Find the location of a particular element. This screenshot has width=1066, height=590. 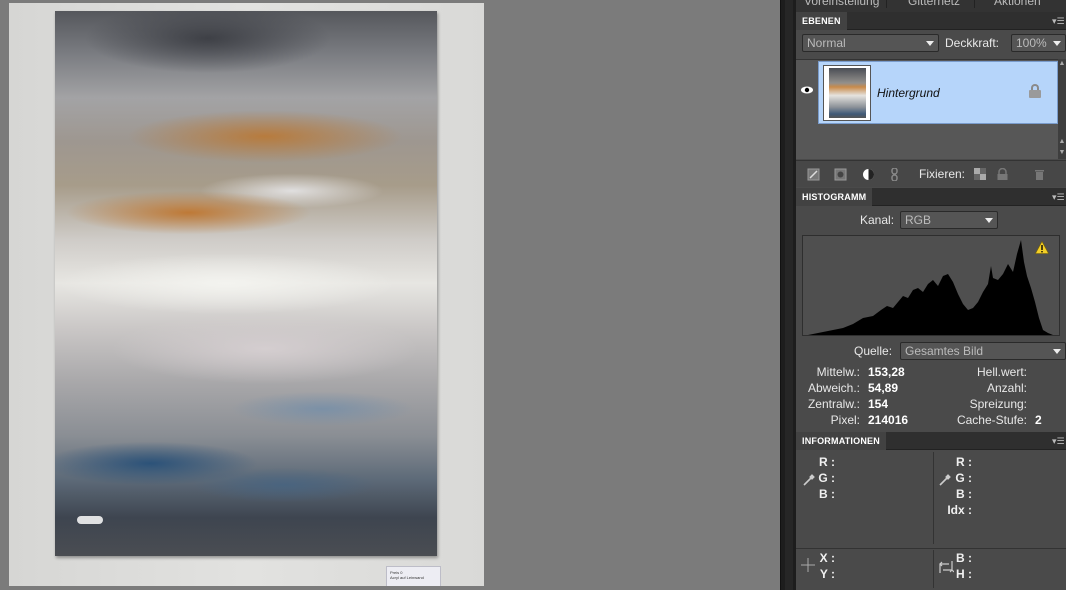

photo-caption-label: Preis 0 Acryl auf Leinwand is located at coordinates (413, 576).